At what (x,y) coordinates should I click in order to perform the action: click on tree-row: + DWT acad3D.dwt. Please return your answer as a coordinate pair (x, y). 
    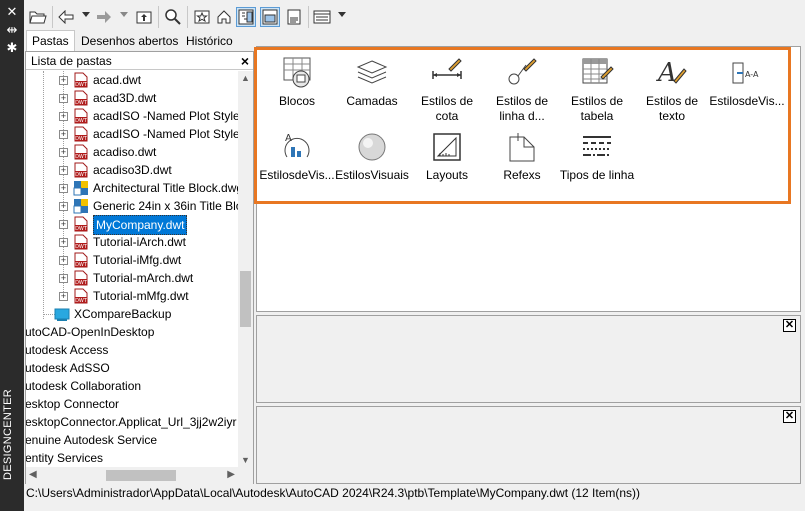
    Looking at the image, I should click on (132, 98).